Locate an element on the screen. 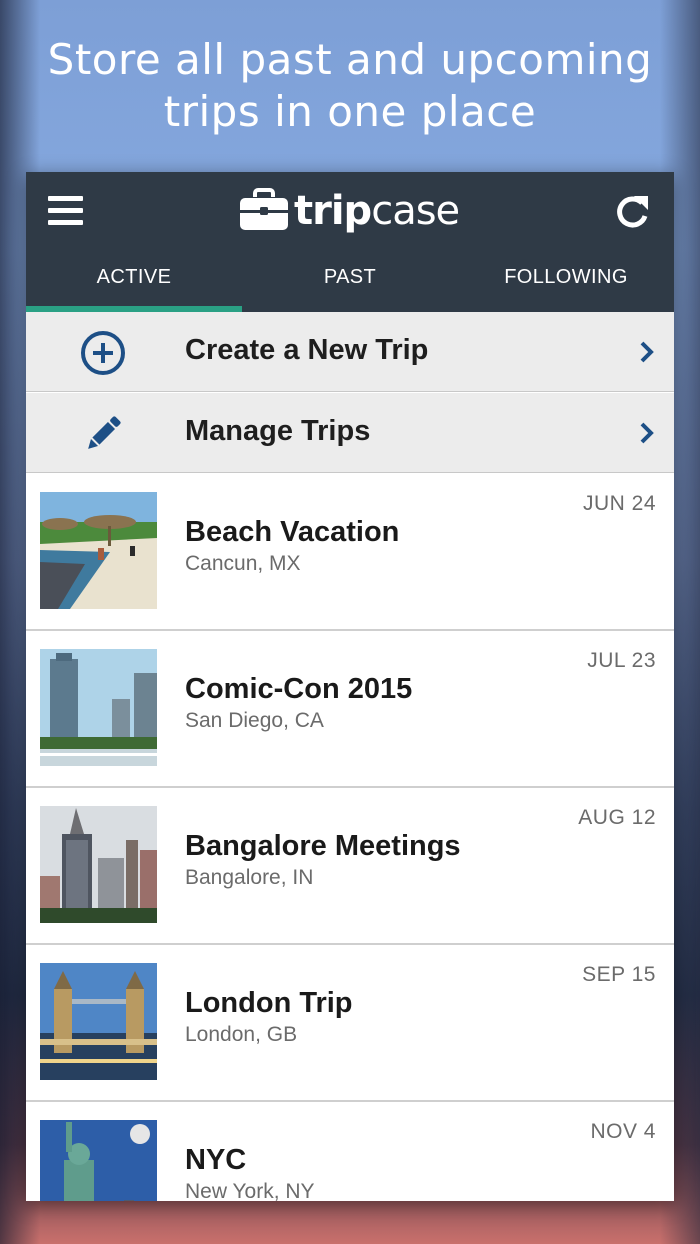  trip-title: NYC is located at coordinates (216, 1160).